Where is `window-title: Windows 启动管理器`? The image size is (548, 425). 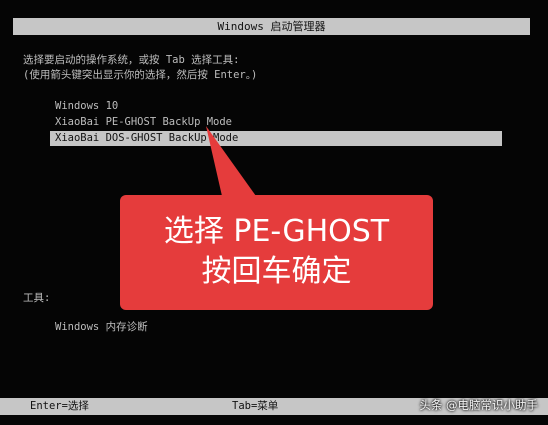
window-title: Windows 启动管理器 is located at coordinates (271, 26).